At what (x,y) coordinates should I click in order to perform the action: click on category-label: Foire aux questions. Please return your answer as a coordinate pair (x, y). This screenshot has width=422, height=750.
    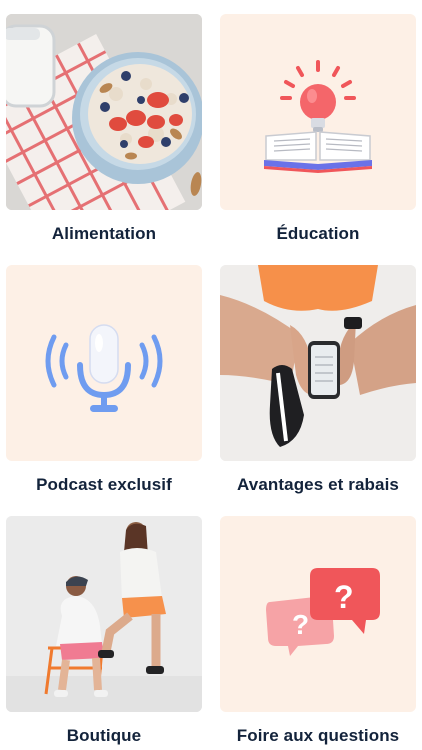
    Looking at the image, I should click on (318, 735).